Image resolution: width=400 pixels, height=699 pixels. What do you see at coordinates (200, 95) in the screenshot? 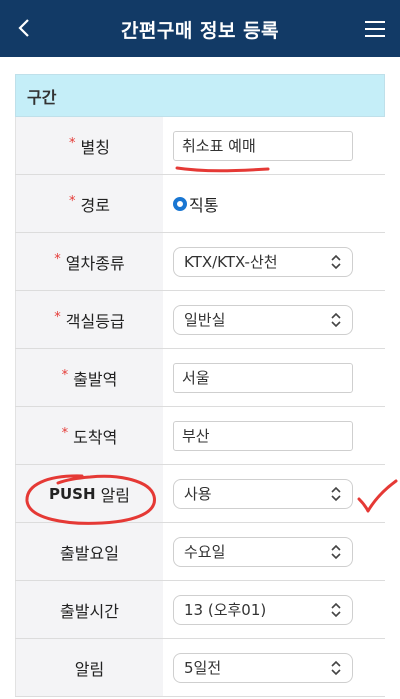
I see `section-header: 구간` at bounding box center [200, 95].